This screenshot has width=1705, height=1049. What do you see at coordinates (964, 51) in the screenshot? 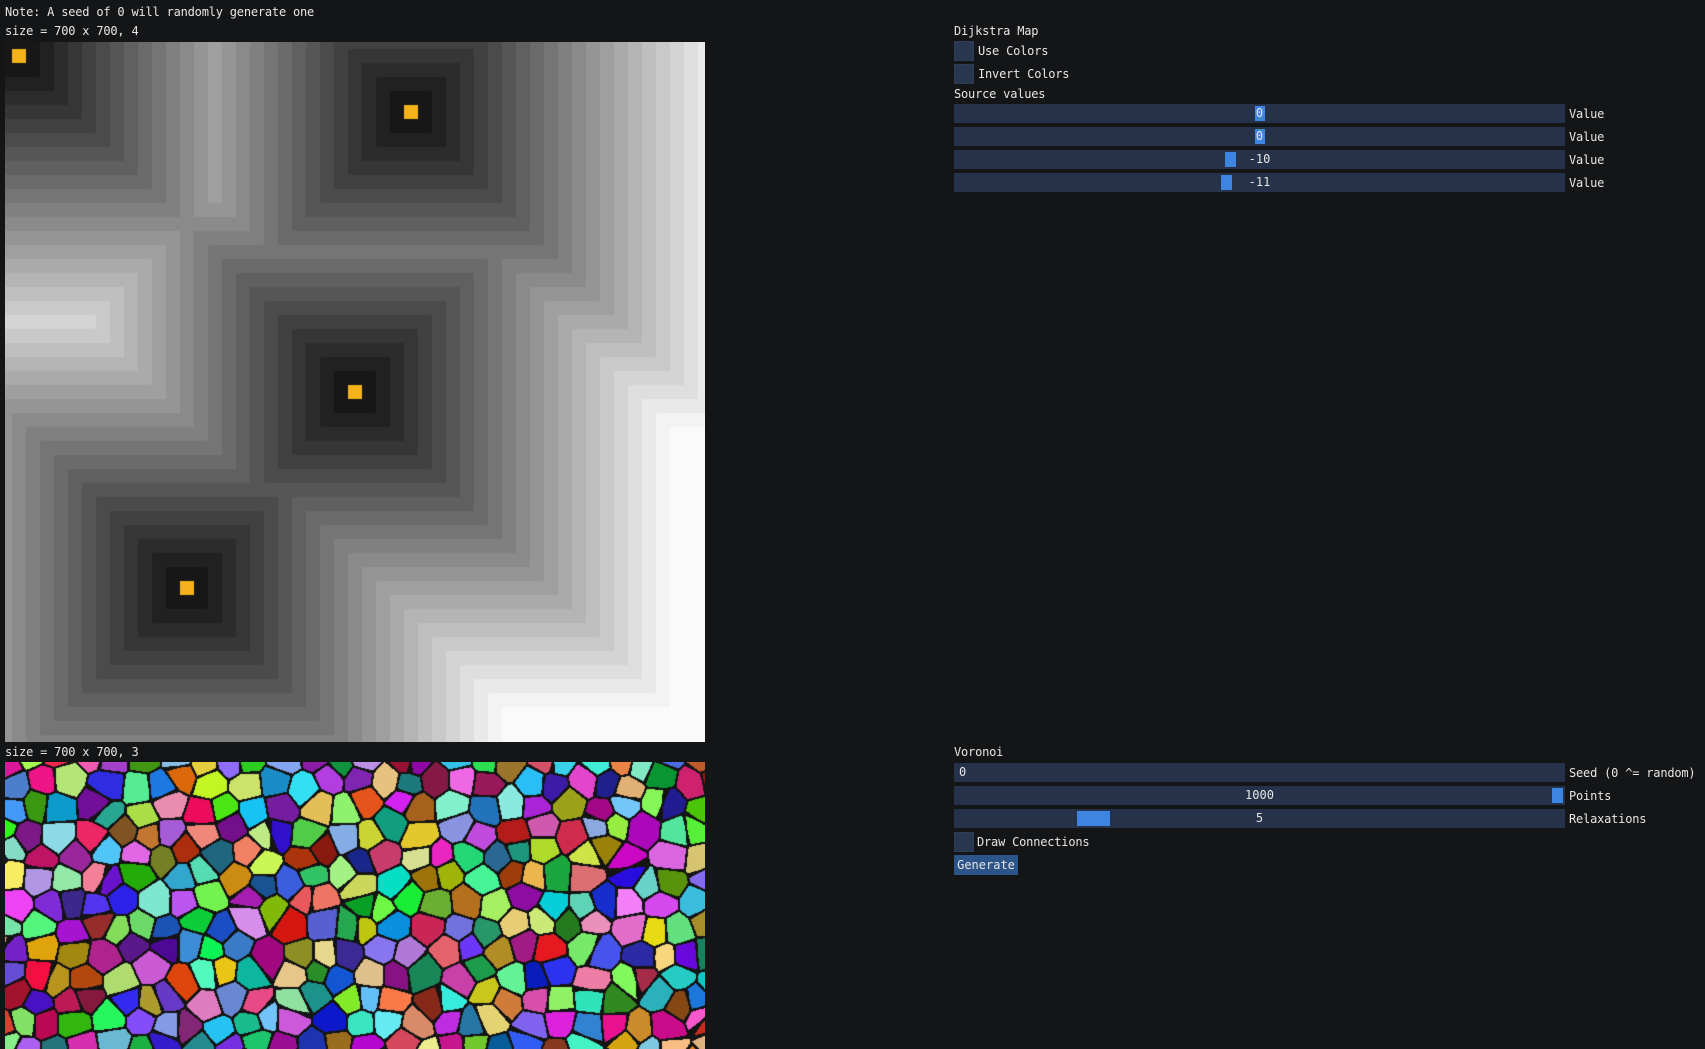
I see `use-colors-checkbox` at bounding box center [964, 51].